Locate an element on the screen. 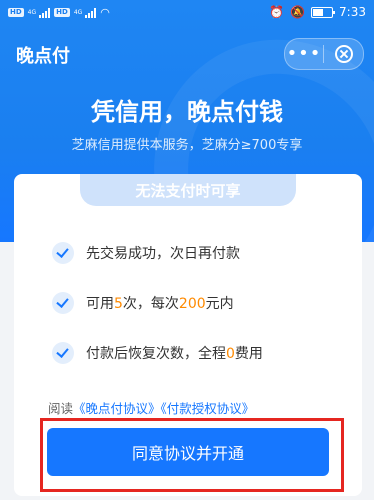 The image size is (374, 500). feature-text: 先交易成功，次日再付款 is located at coordinates (163, 254).